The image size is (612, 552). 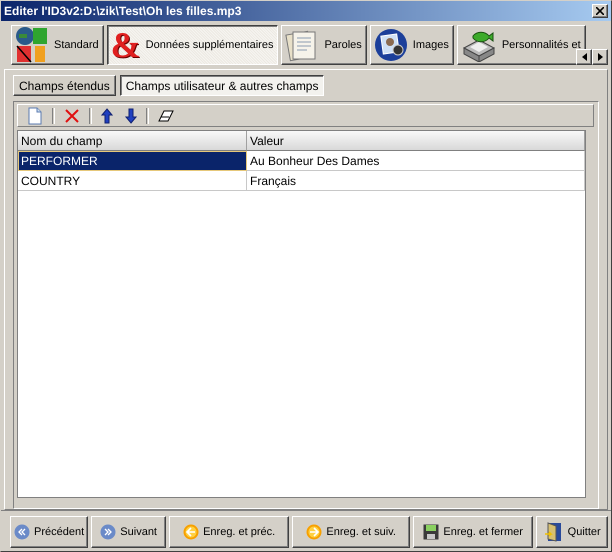 I want to click on footer-button: Quitter, so click(x=572, y=532).